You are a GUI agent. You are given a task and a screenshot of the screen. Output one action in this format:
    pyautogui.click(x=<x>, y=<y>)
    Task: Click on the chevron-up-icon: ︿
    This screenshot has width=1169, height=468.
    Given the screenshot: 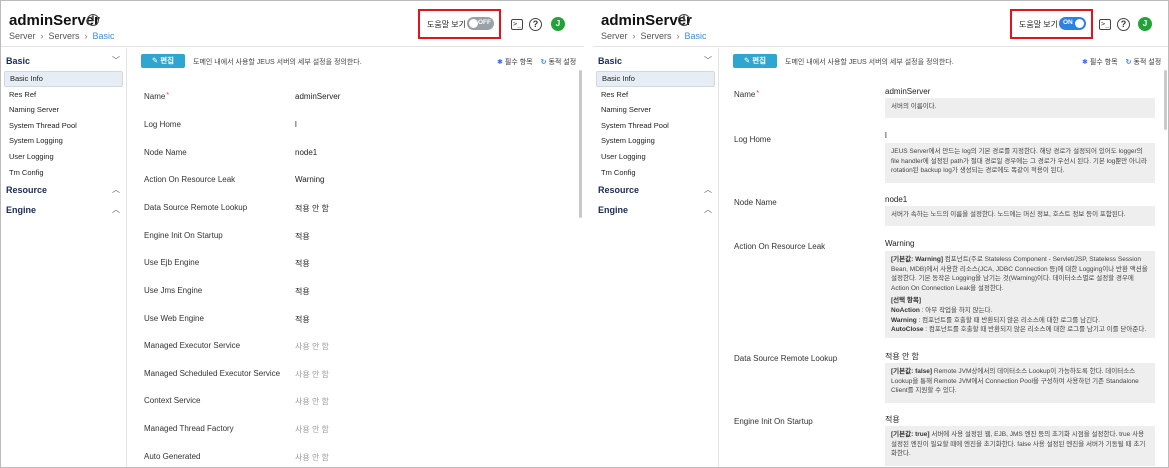 What is the action you would take?
    pyautogui.click(x=116, y=190)
    